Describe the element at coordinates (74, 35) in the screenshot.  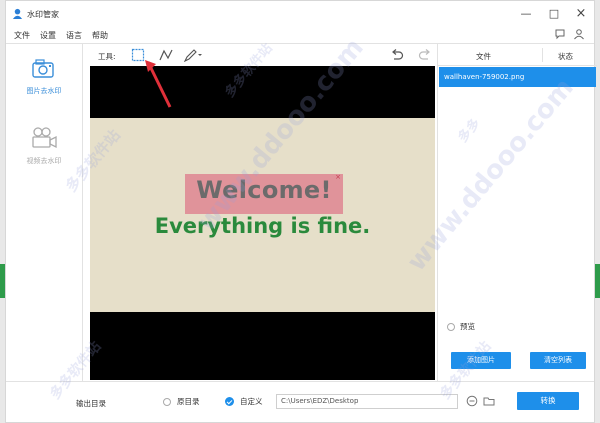
I see `menu-language: 语言` at that location.